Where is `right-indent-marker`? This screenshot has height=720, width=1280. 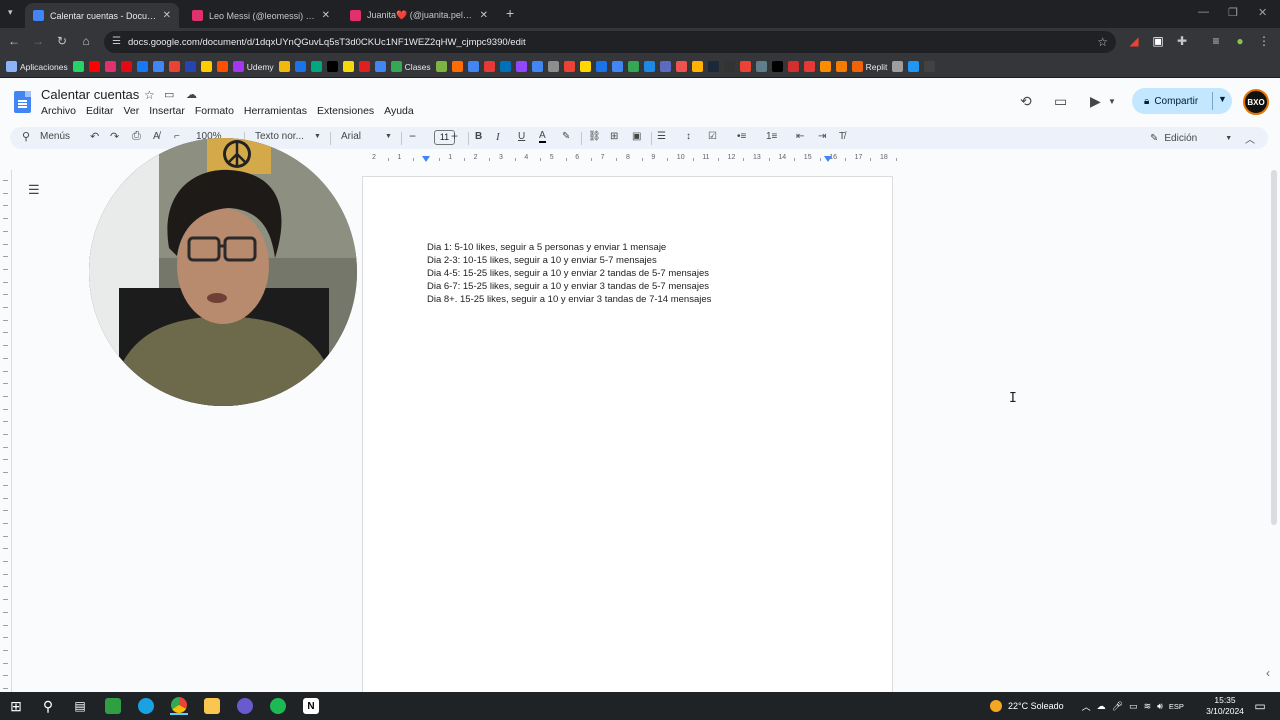
right-indent-marker is located at coordinates (828, 159).